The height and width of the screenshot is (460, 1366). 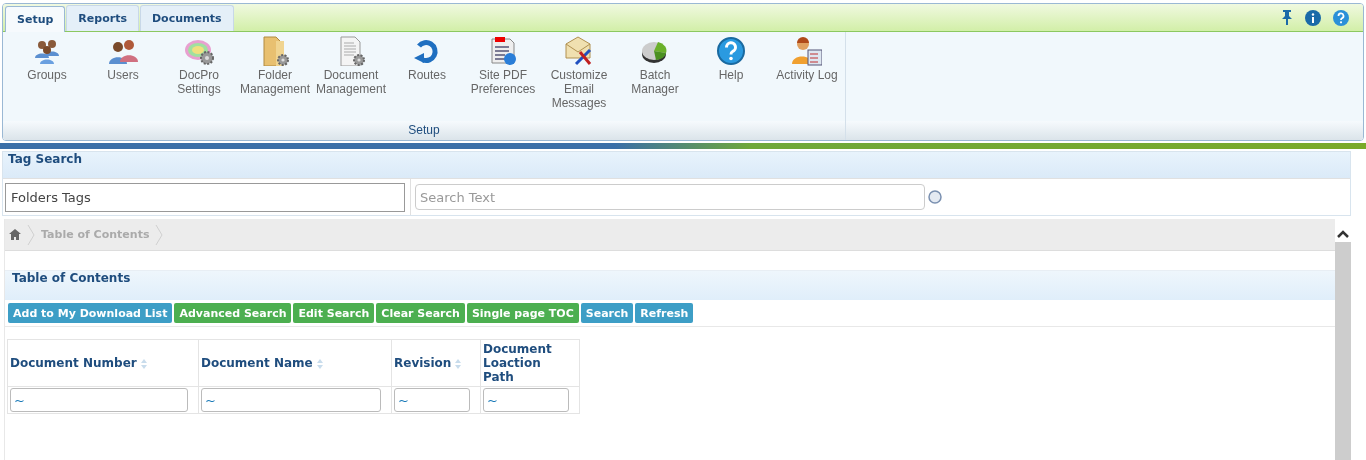 I want to click on toolbar-button: Add to My Download List, so click(x=90, y=313).